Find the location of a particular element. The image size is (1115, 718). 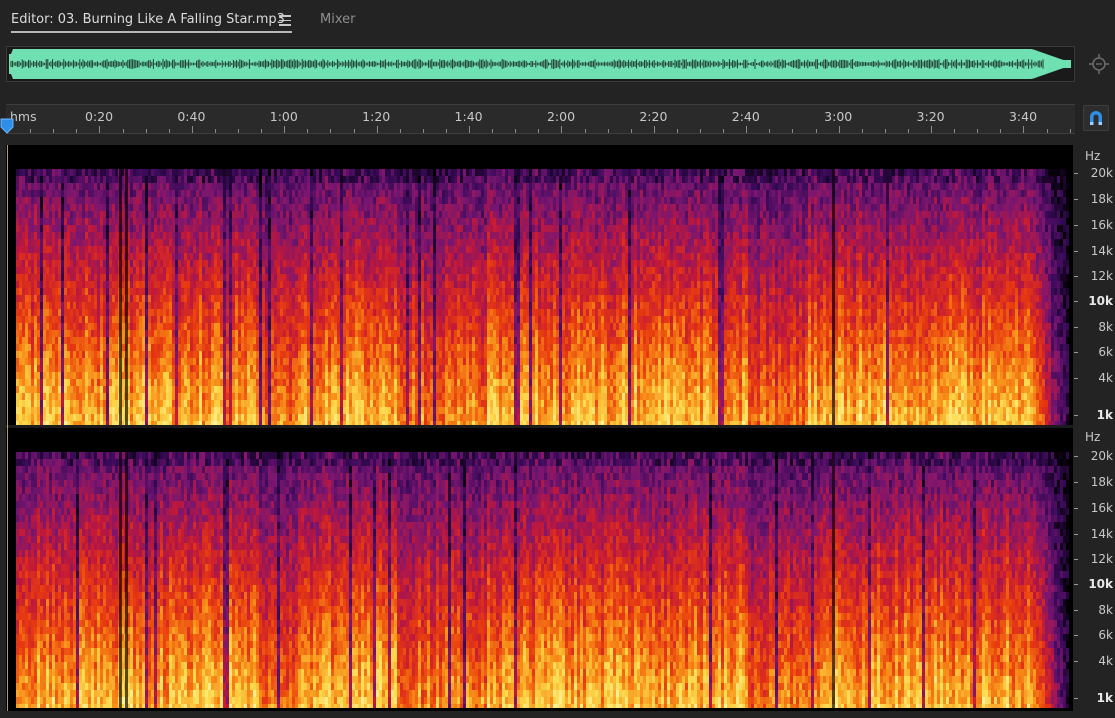

playhead-line is located at coordinates (7, 428).